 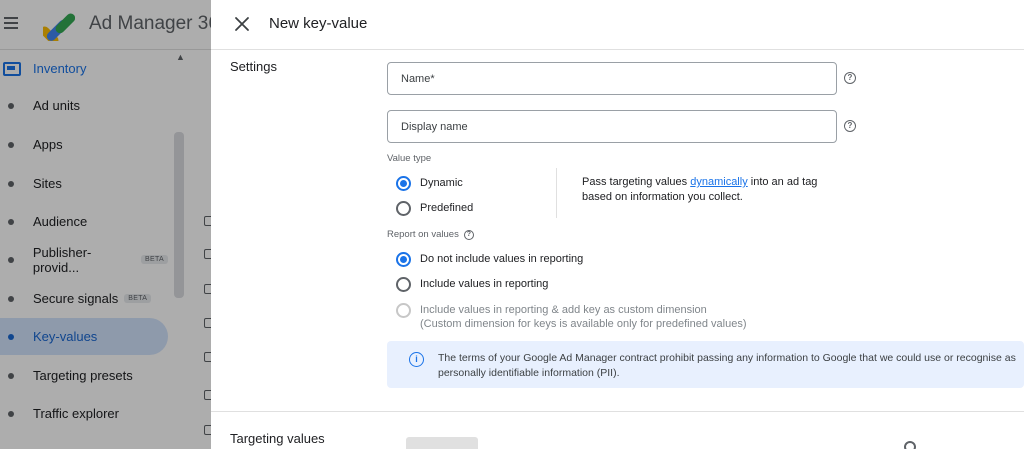 I want to click on radio-dynamic: Dynamic, so click(x=429, y=183).